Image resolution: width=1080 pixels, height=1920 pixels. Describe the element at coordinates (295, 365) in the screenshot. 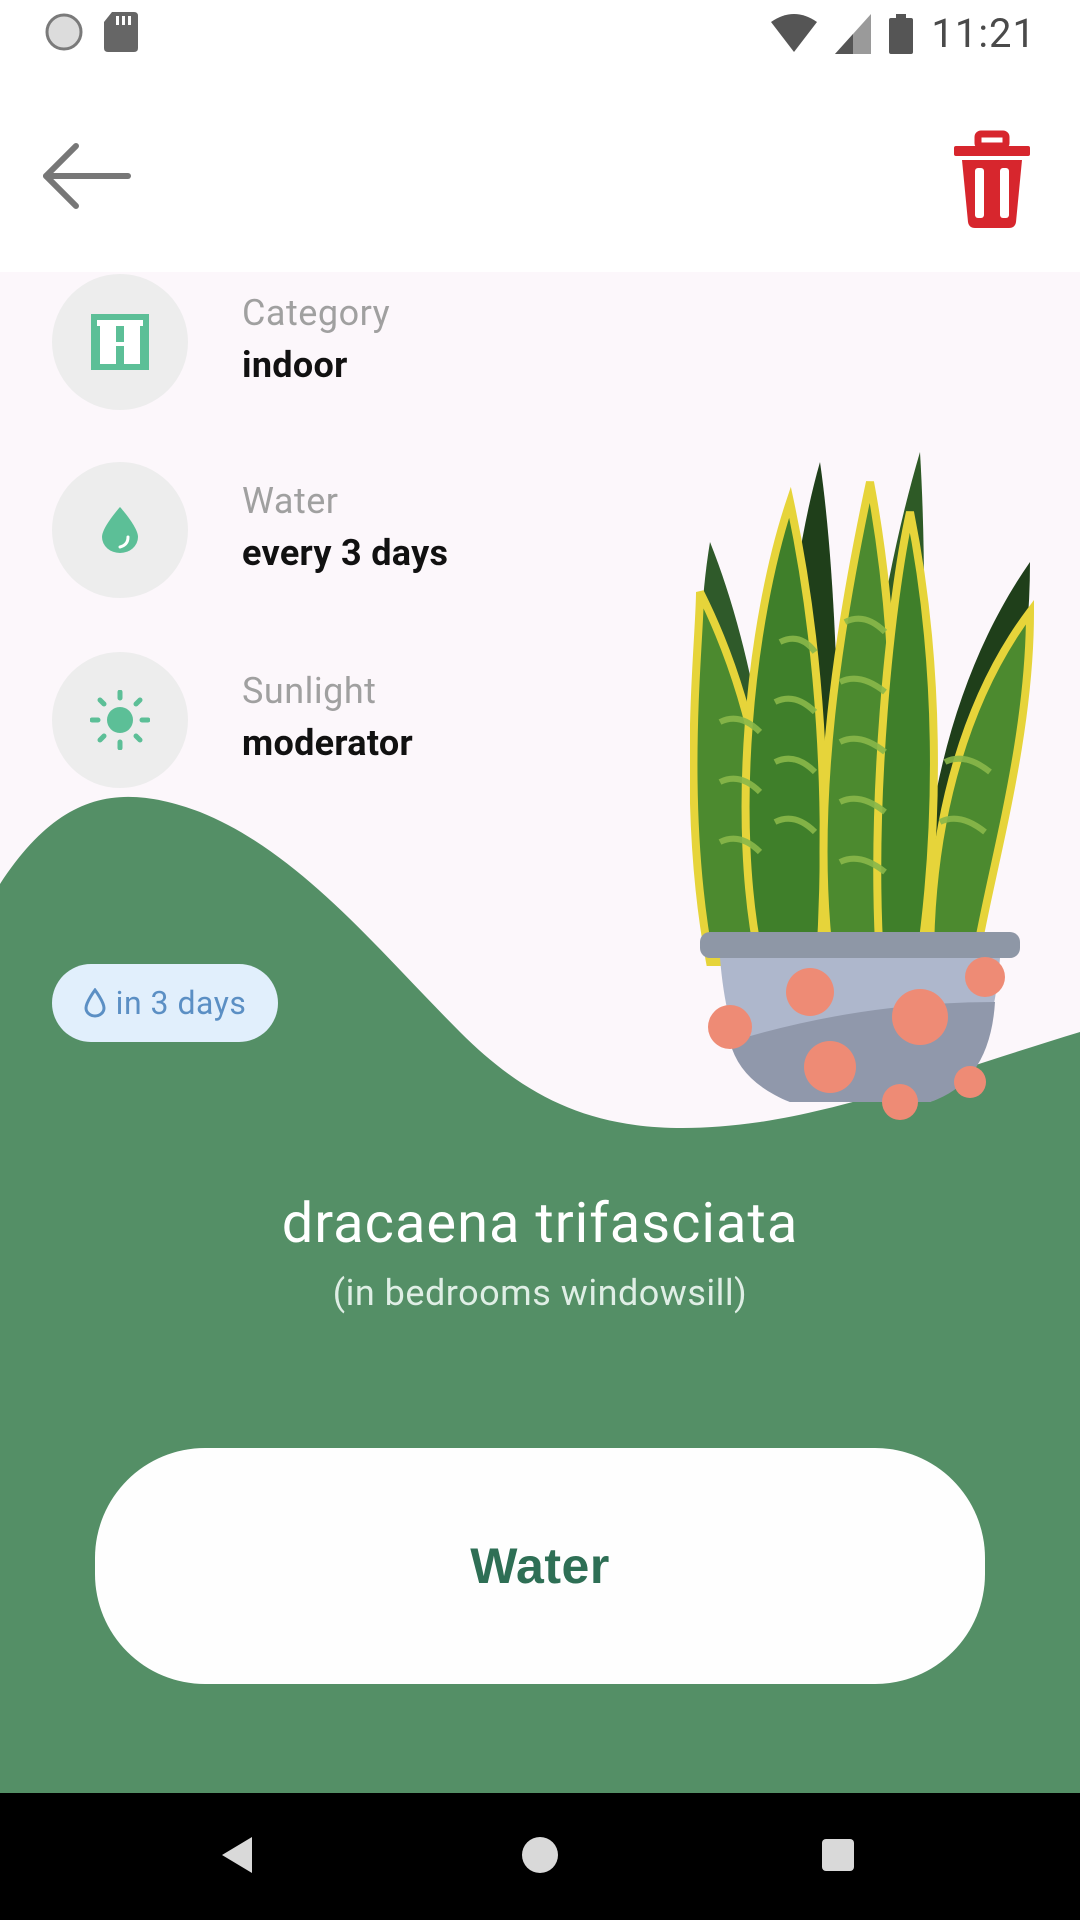

I see `info-value: indoor` at that location.